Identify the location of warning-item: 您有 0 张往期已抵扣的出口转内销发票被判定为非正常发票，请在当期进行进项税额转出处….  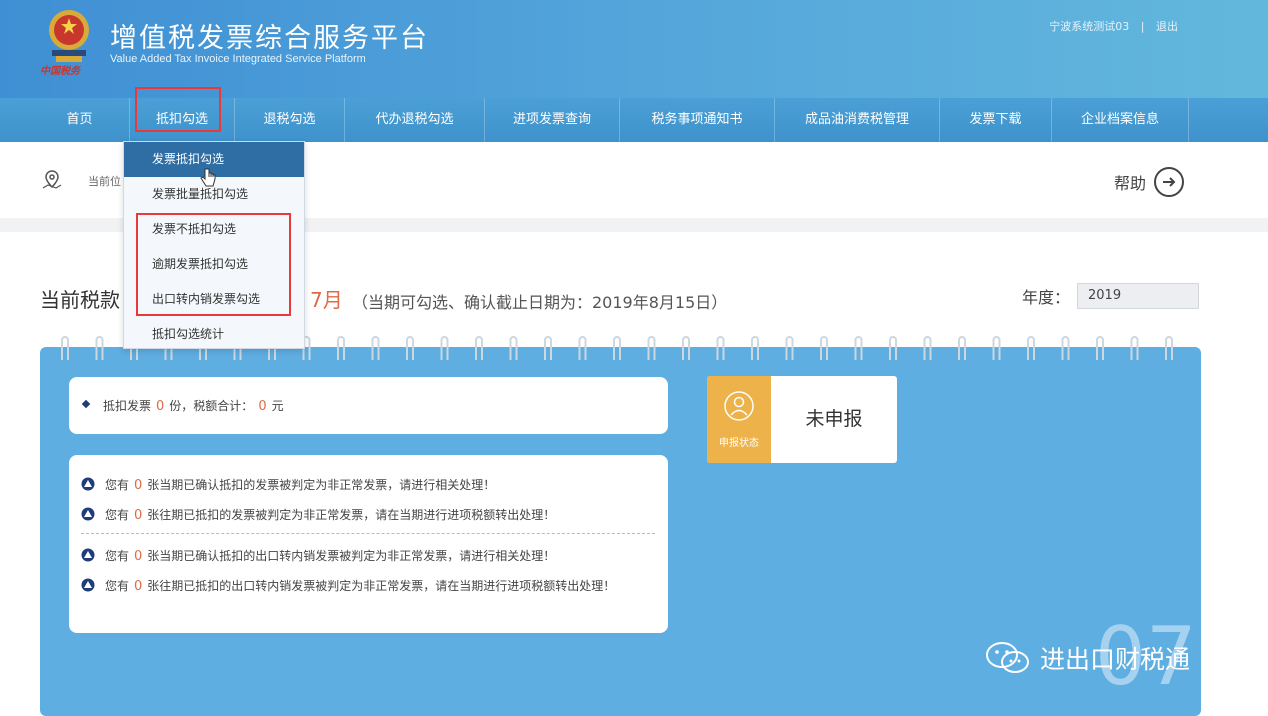
(366, 586).